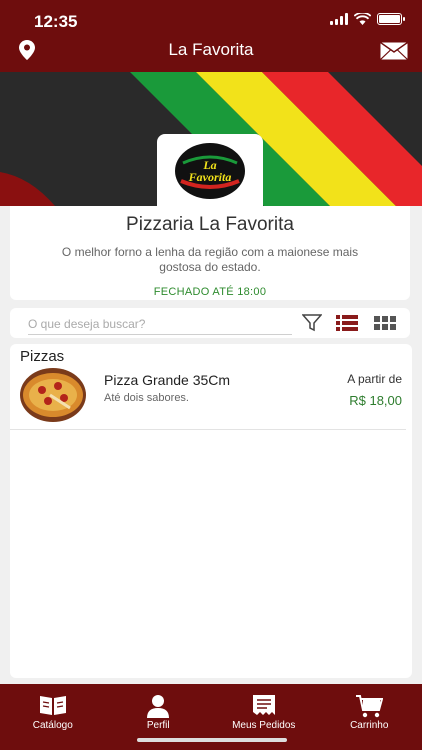 This screenshot has height=750, width=422. I want to click on svg-text: Favorita, so click(210, 177).